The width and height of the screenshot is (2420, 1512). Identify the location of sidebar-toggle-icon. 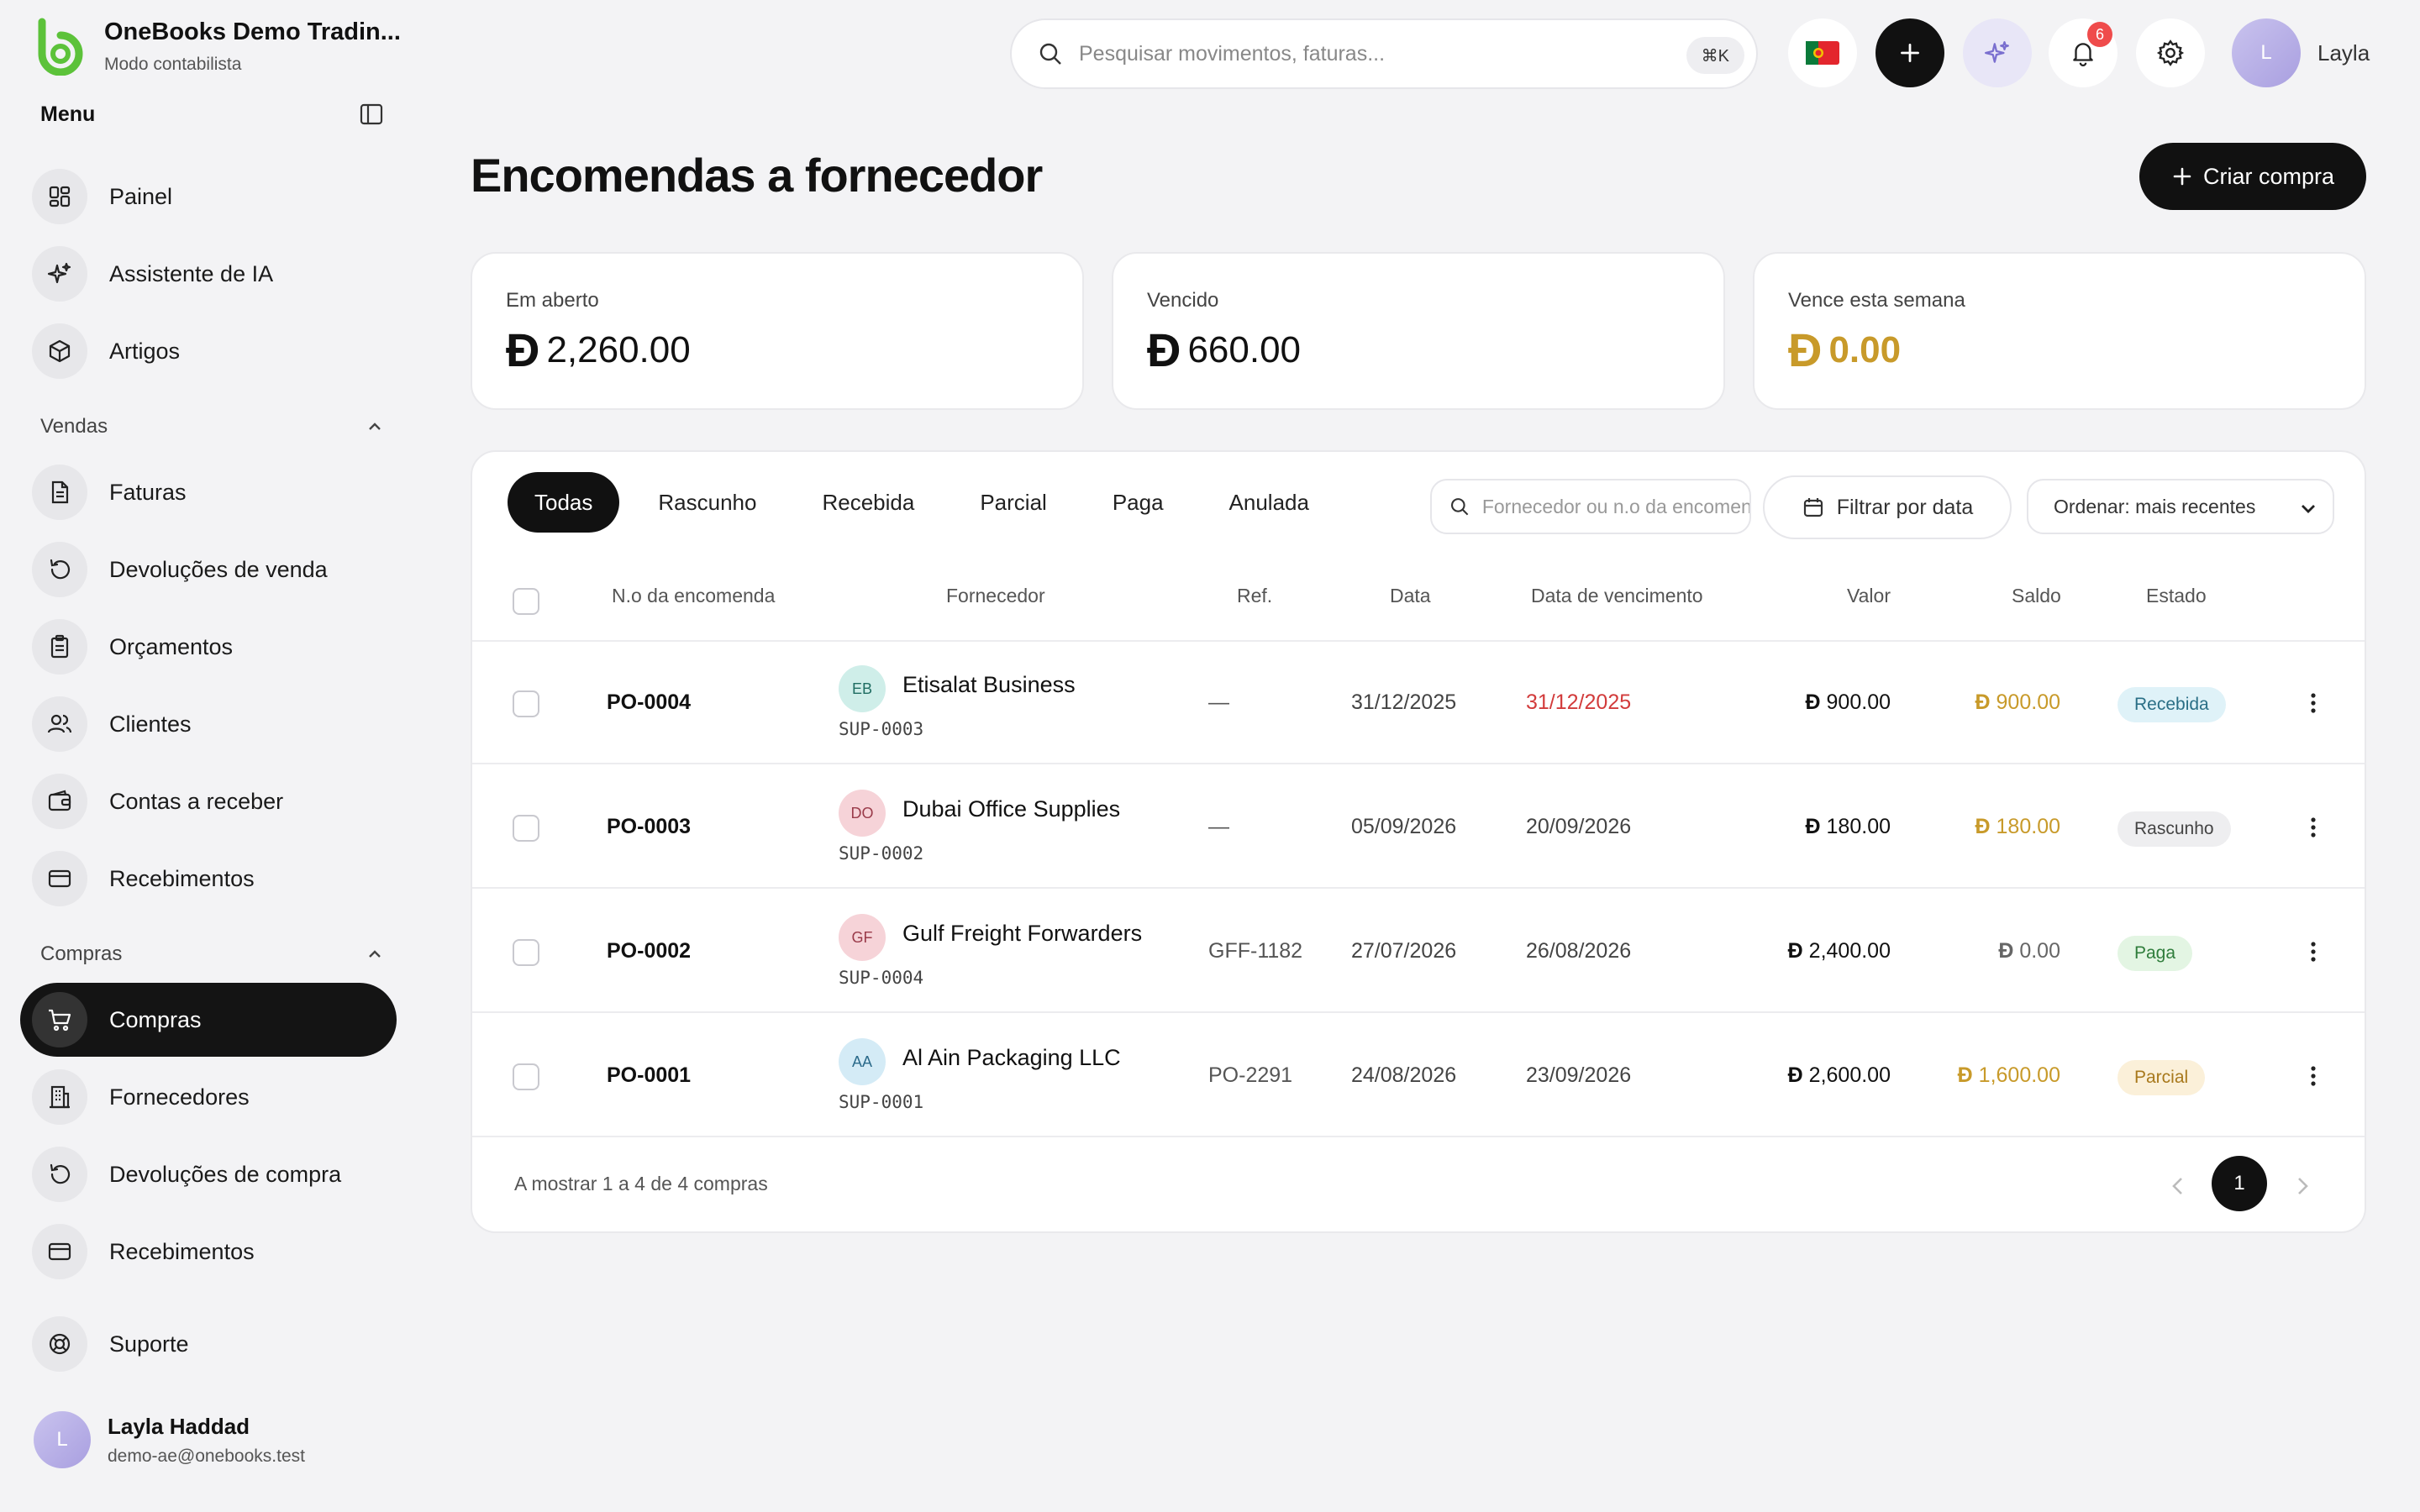
(371, 114).